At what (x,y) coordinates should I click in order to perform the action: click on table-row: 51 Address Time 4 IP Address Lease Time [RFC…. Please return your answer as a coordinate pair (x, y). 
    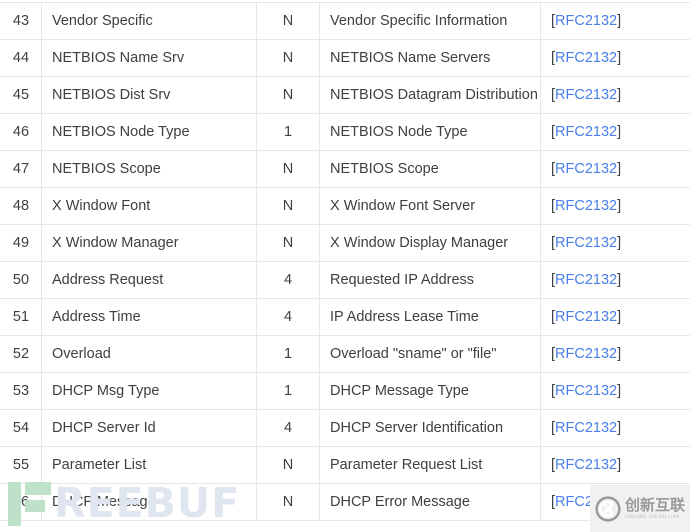
    Looking at the image, I should click on (345, 317).